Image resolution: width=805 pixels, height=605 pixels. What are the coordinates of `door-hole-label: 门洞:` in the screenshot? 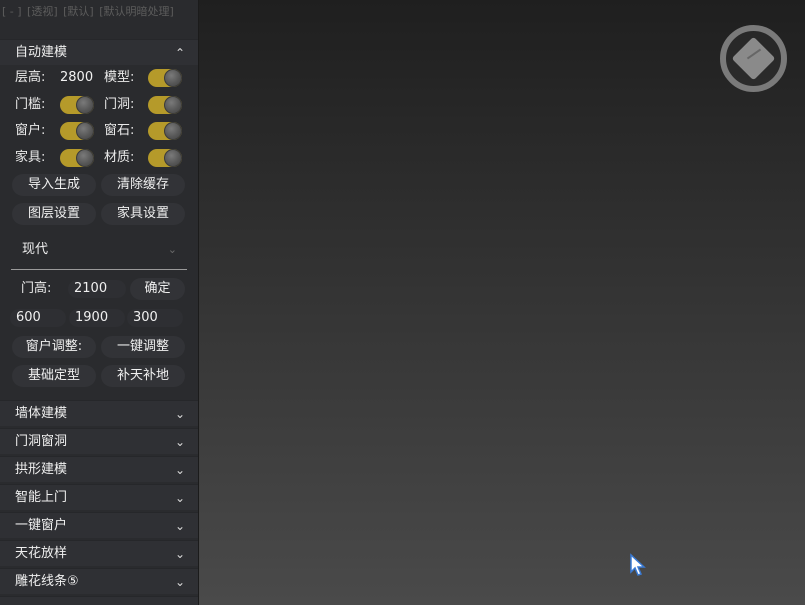 It's located at (119, 104).